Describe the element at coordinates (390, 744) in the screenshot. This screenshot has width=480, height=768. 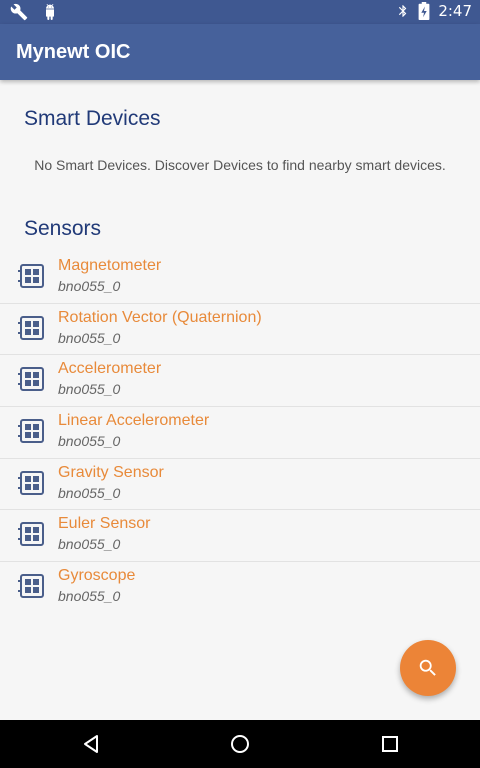
I see `recents-icon` at that location.